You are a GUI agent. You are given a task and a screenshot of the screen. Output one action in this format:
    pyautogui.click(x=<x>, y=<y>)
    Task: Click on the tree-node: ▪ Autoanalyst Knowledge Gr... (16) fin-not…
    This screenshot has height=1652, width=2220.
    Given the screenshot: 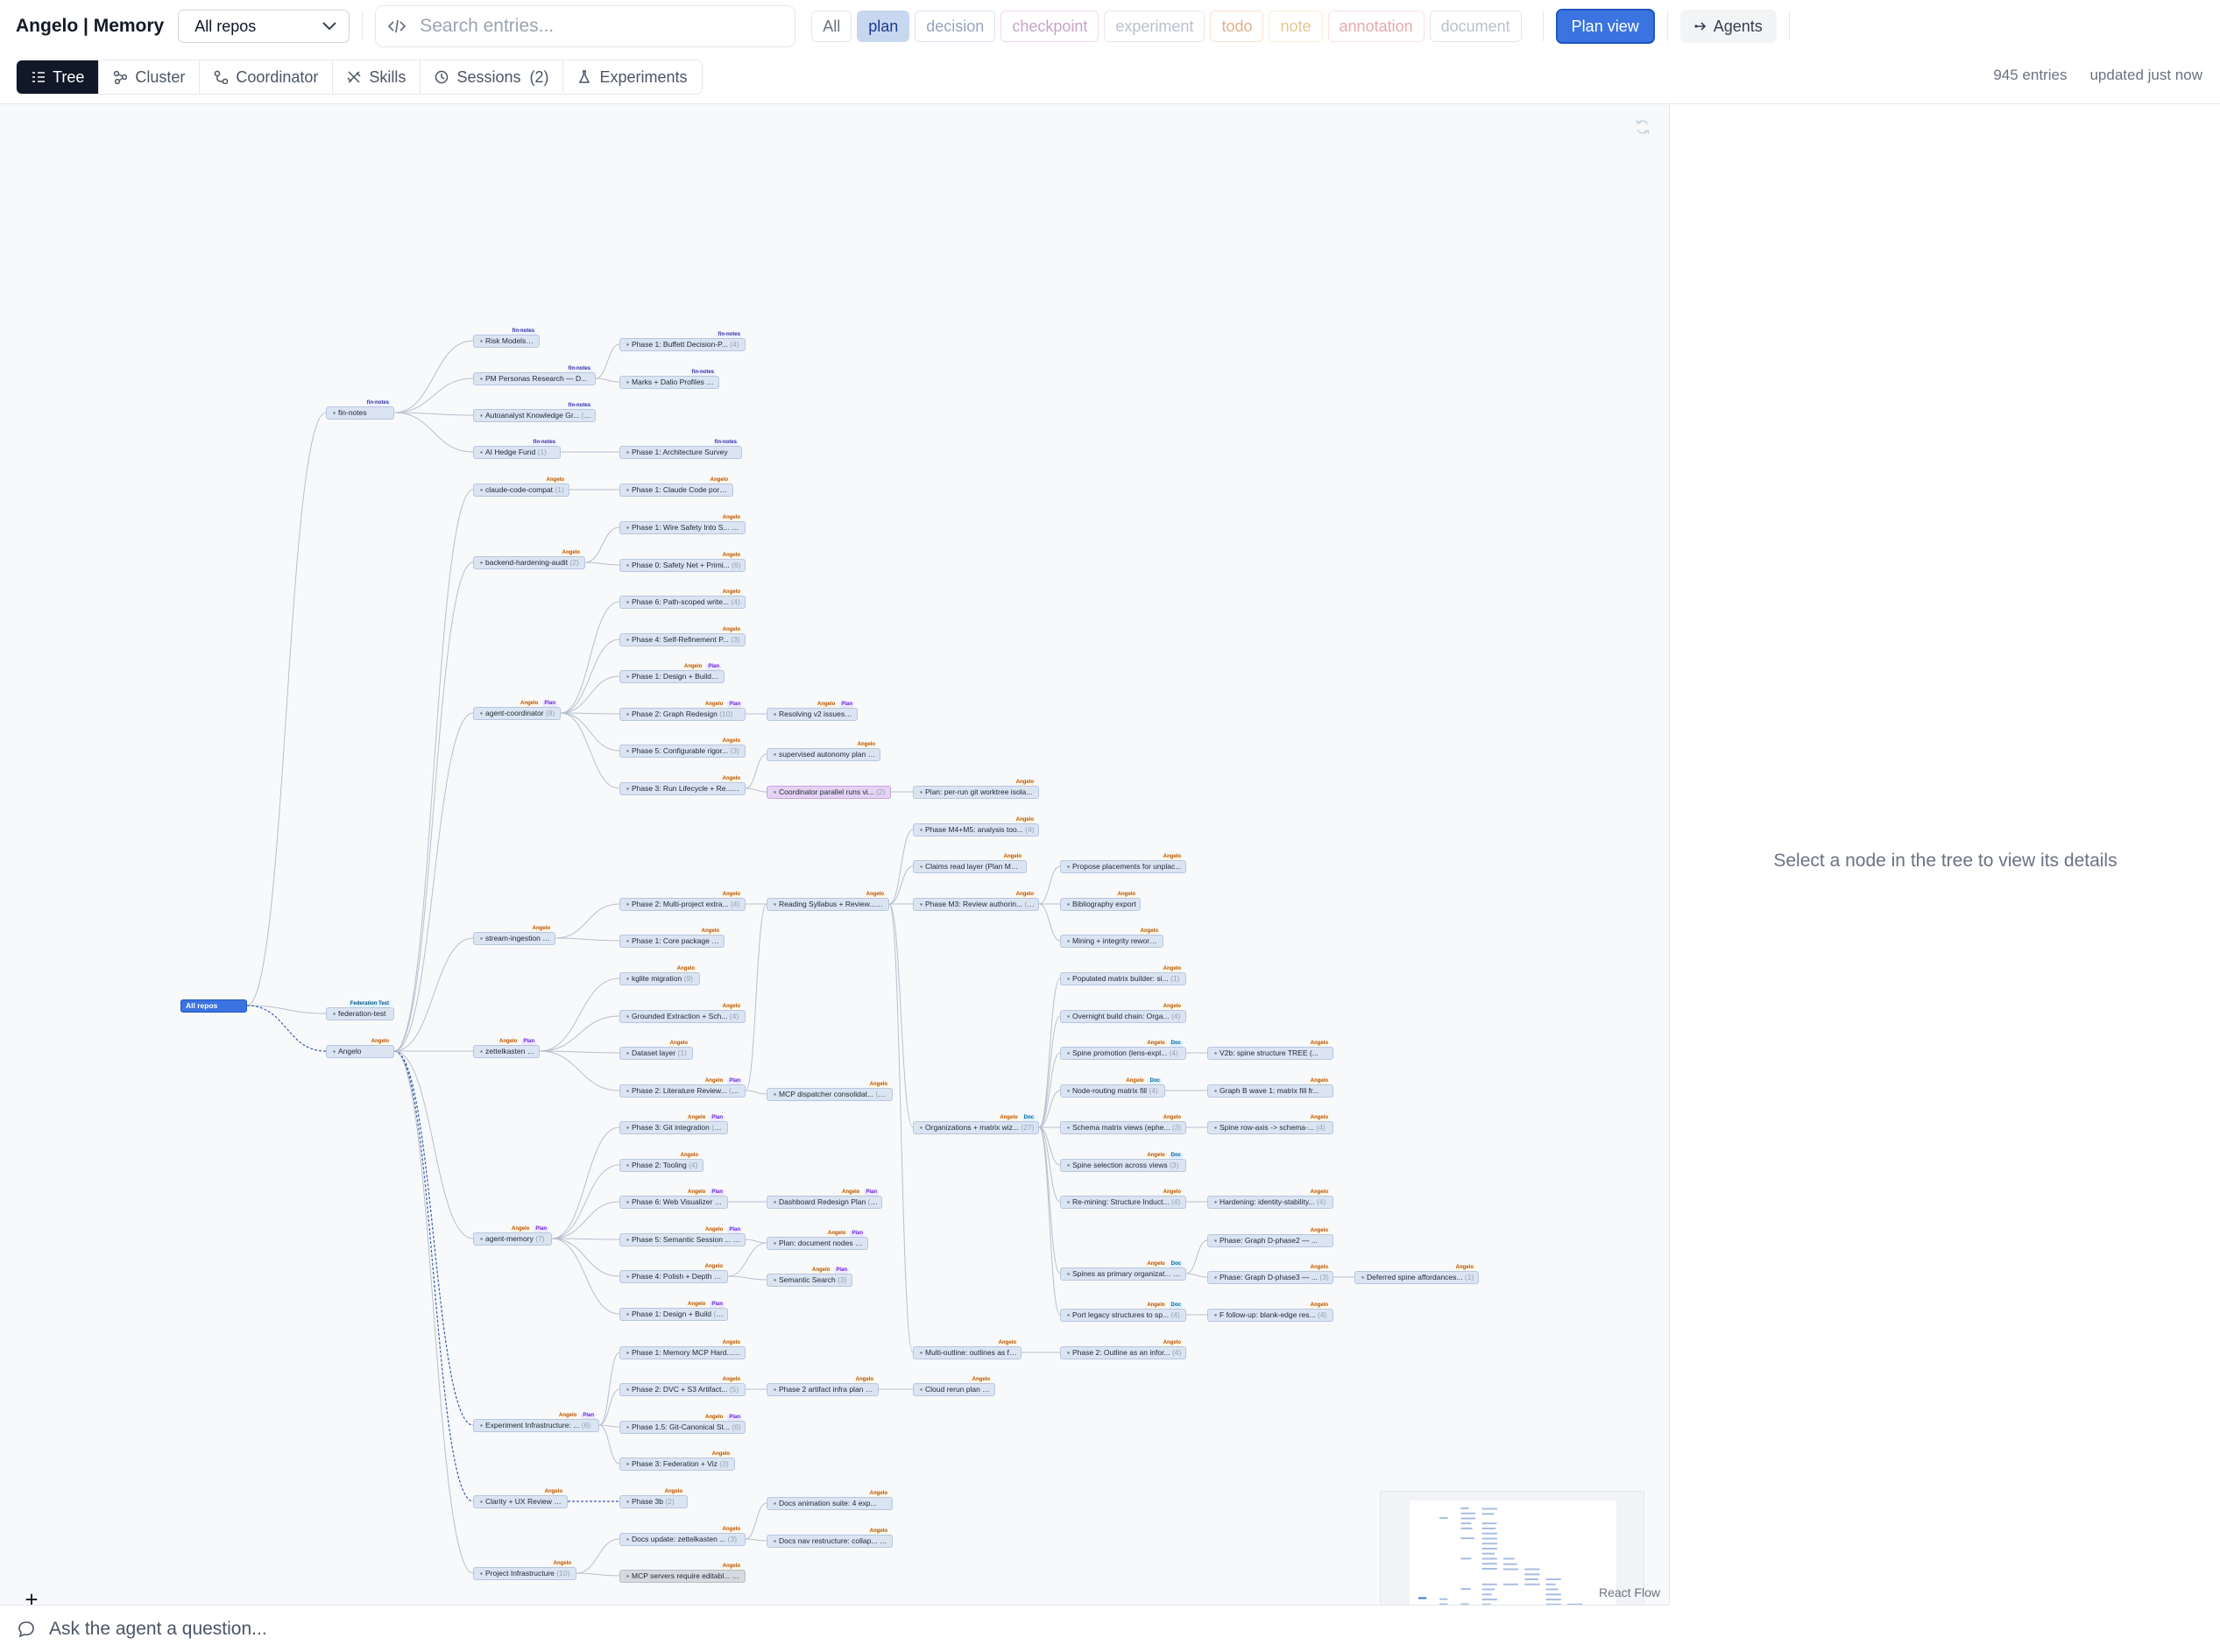 What is the action you would take?
    pyautogui.click(x=534, y=412)
    